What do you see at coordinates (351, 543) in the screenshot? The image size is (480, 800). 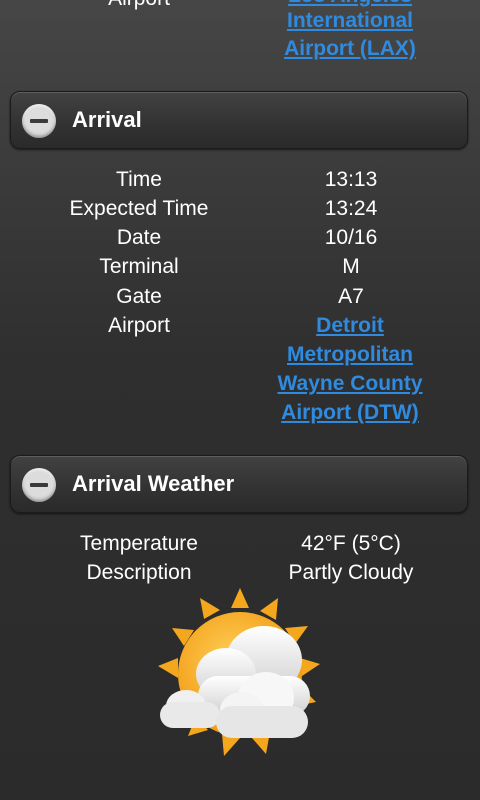 I see `row-value: 42°F (5°C)` at bounding box center [351, 543].